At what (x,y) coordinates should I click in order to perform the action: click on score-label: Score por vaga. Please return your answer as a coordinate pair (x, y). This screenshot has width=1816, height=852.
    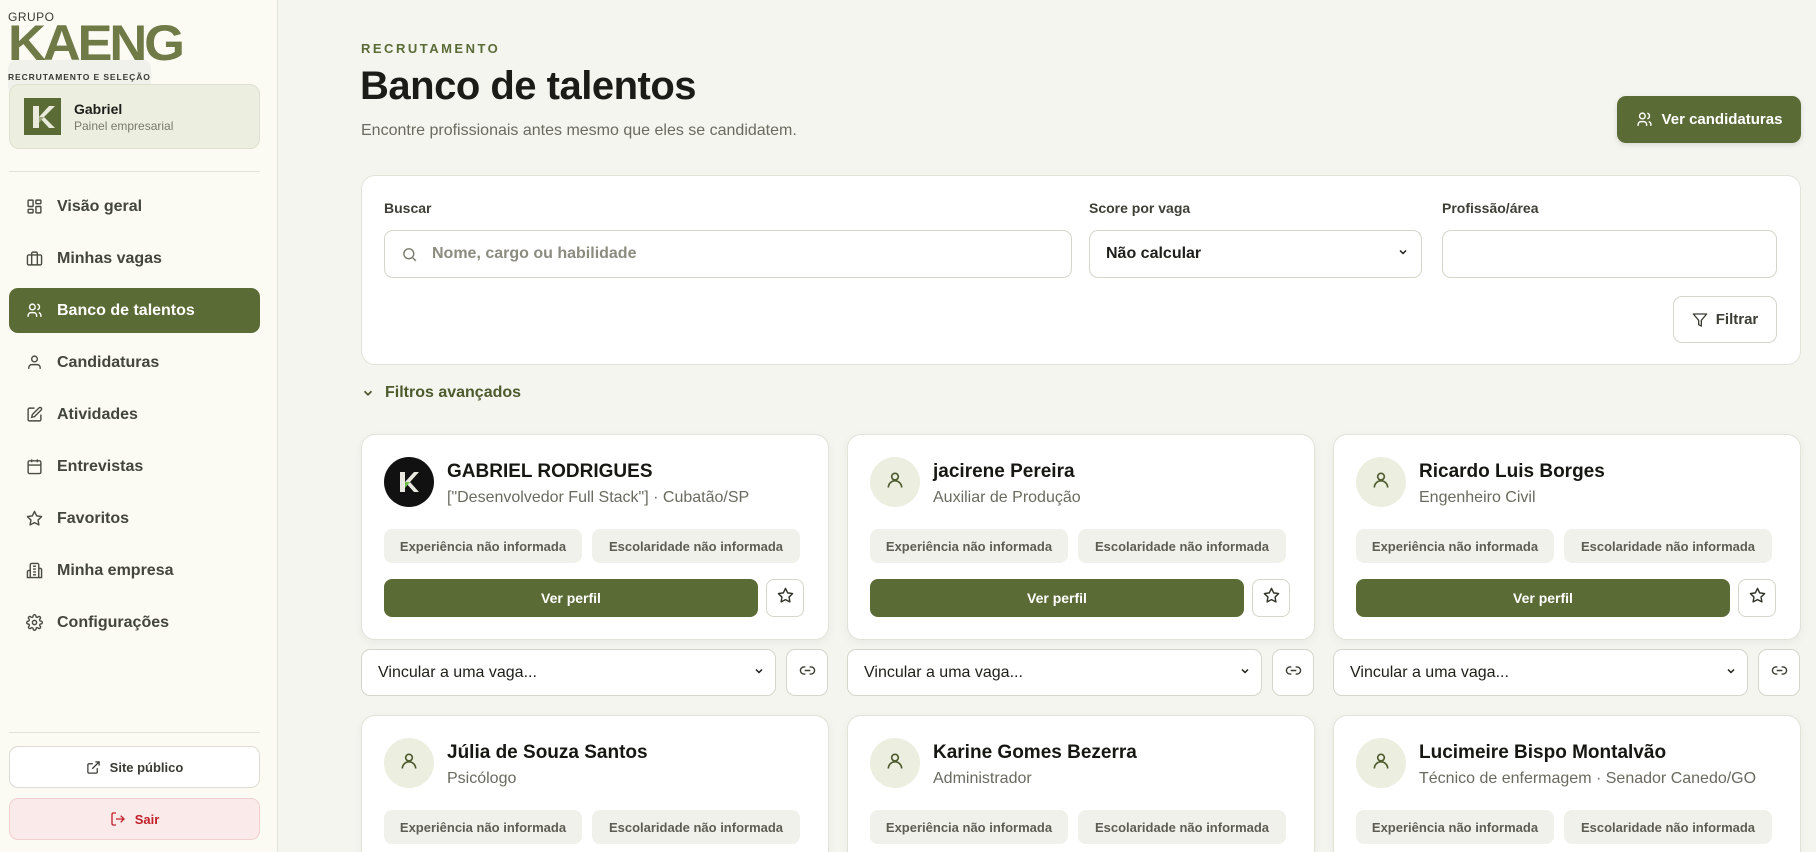
    Looking at the image, I should click on (1140, 208).